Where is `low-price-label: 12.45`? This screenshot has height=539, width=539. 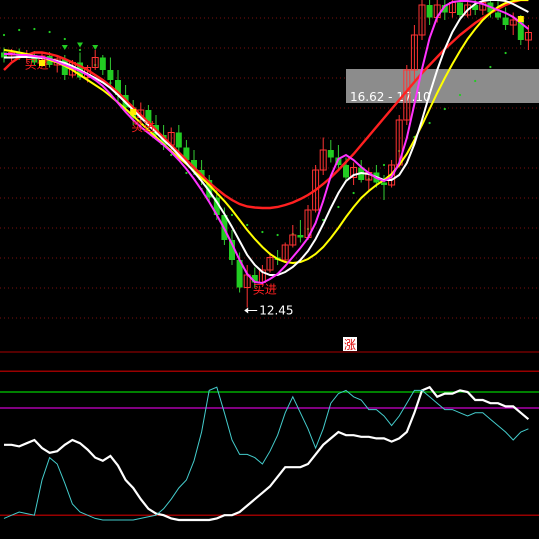 low-price-label: 12.45 is located at coordinates (276, 311).